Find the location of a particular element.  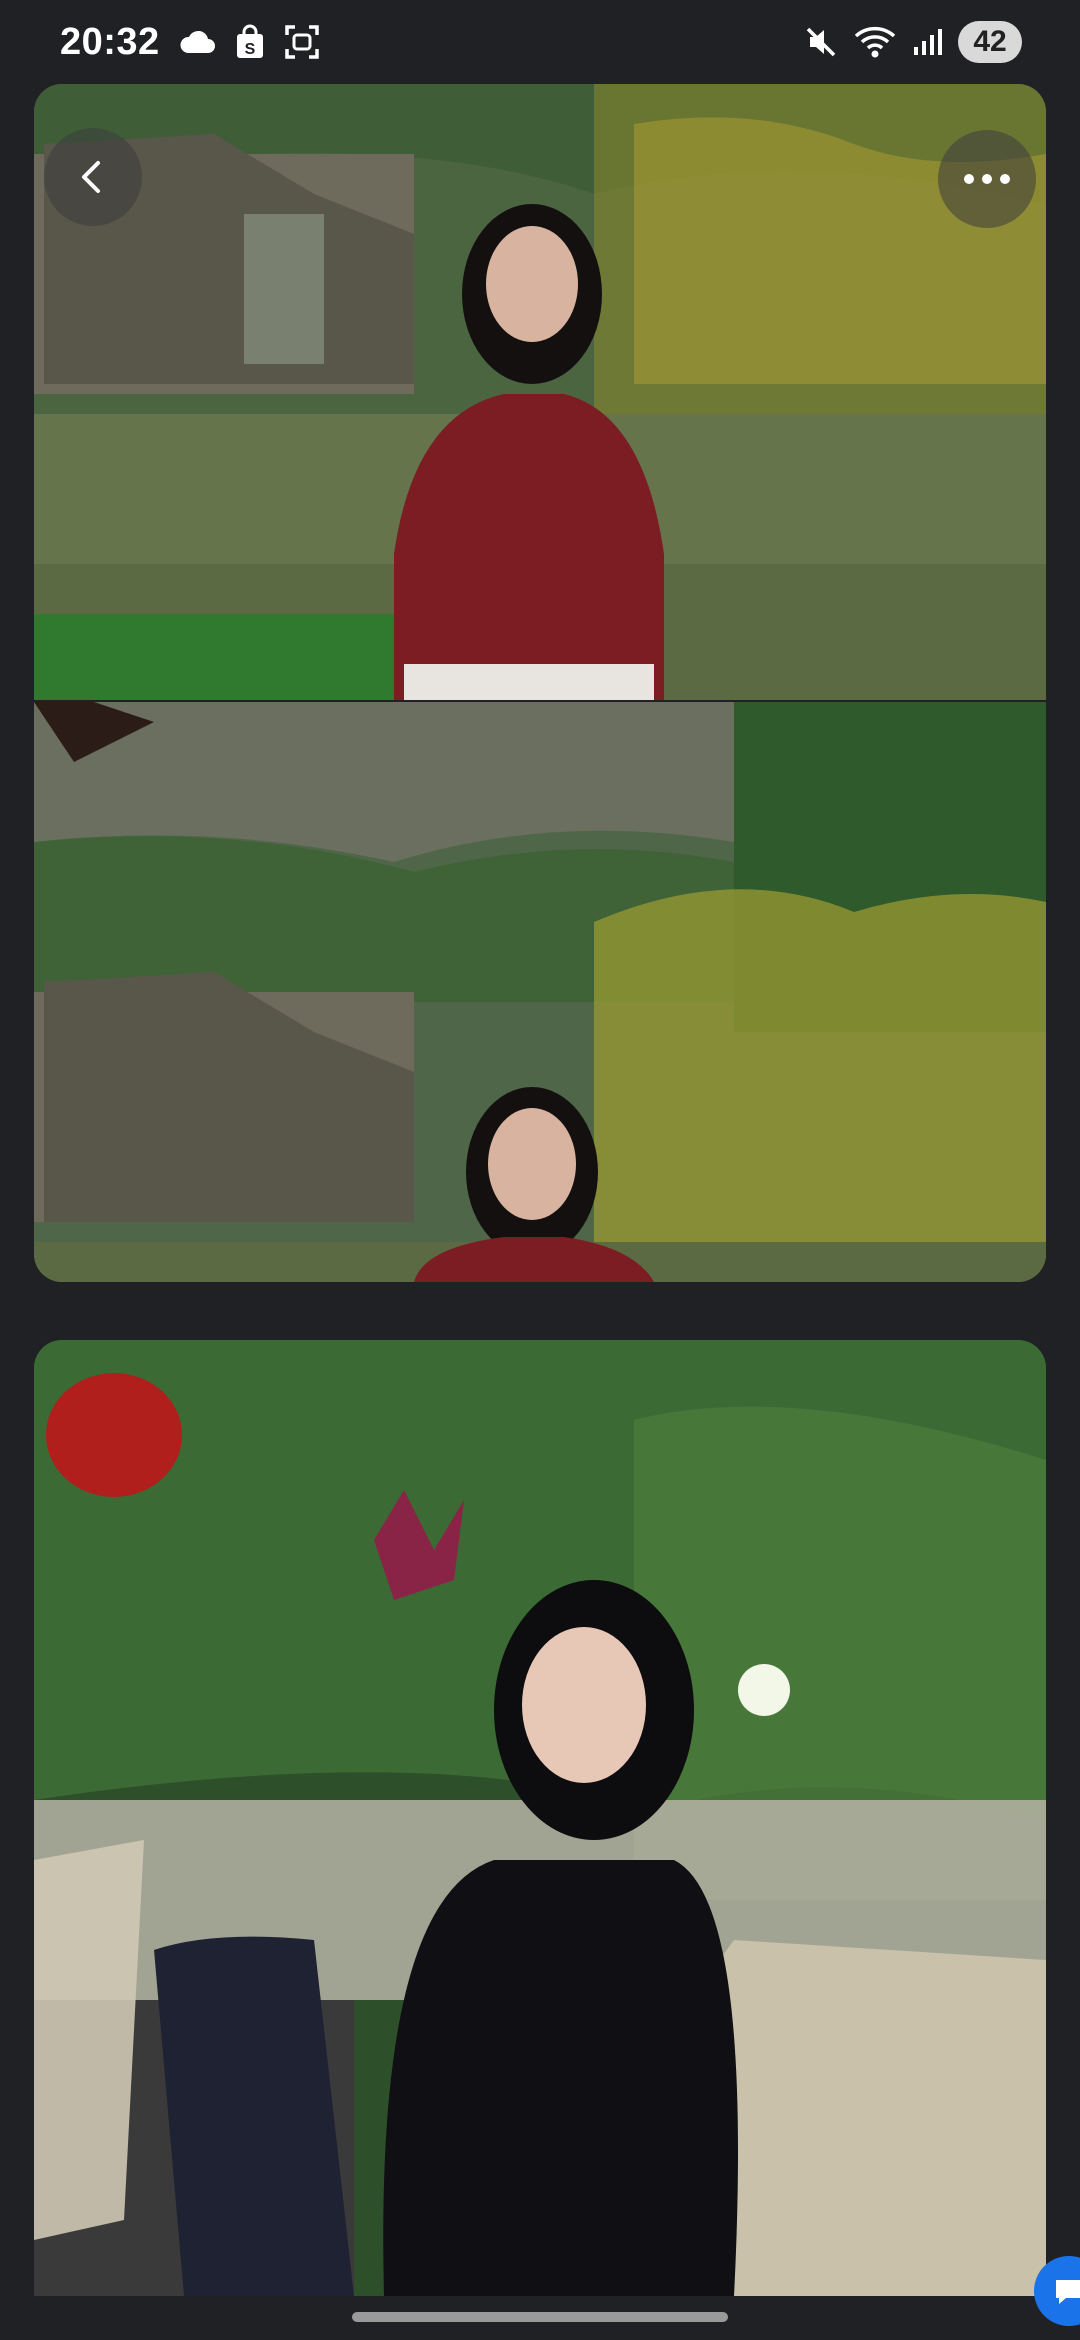

more-options-button is located at coordinates (987, 179).